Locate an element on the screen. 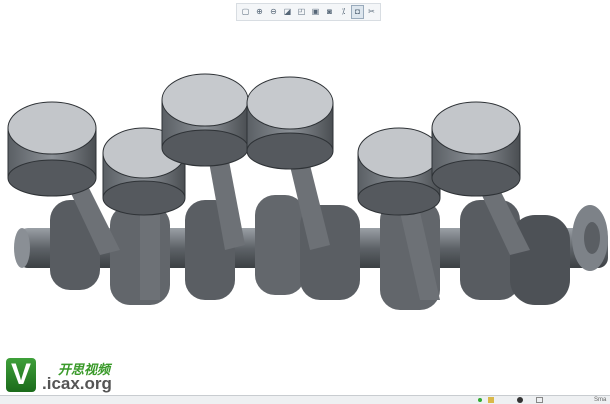  folder-icon is located at coordinates (491, 400).